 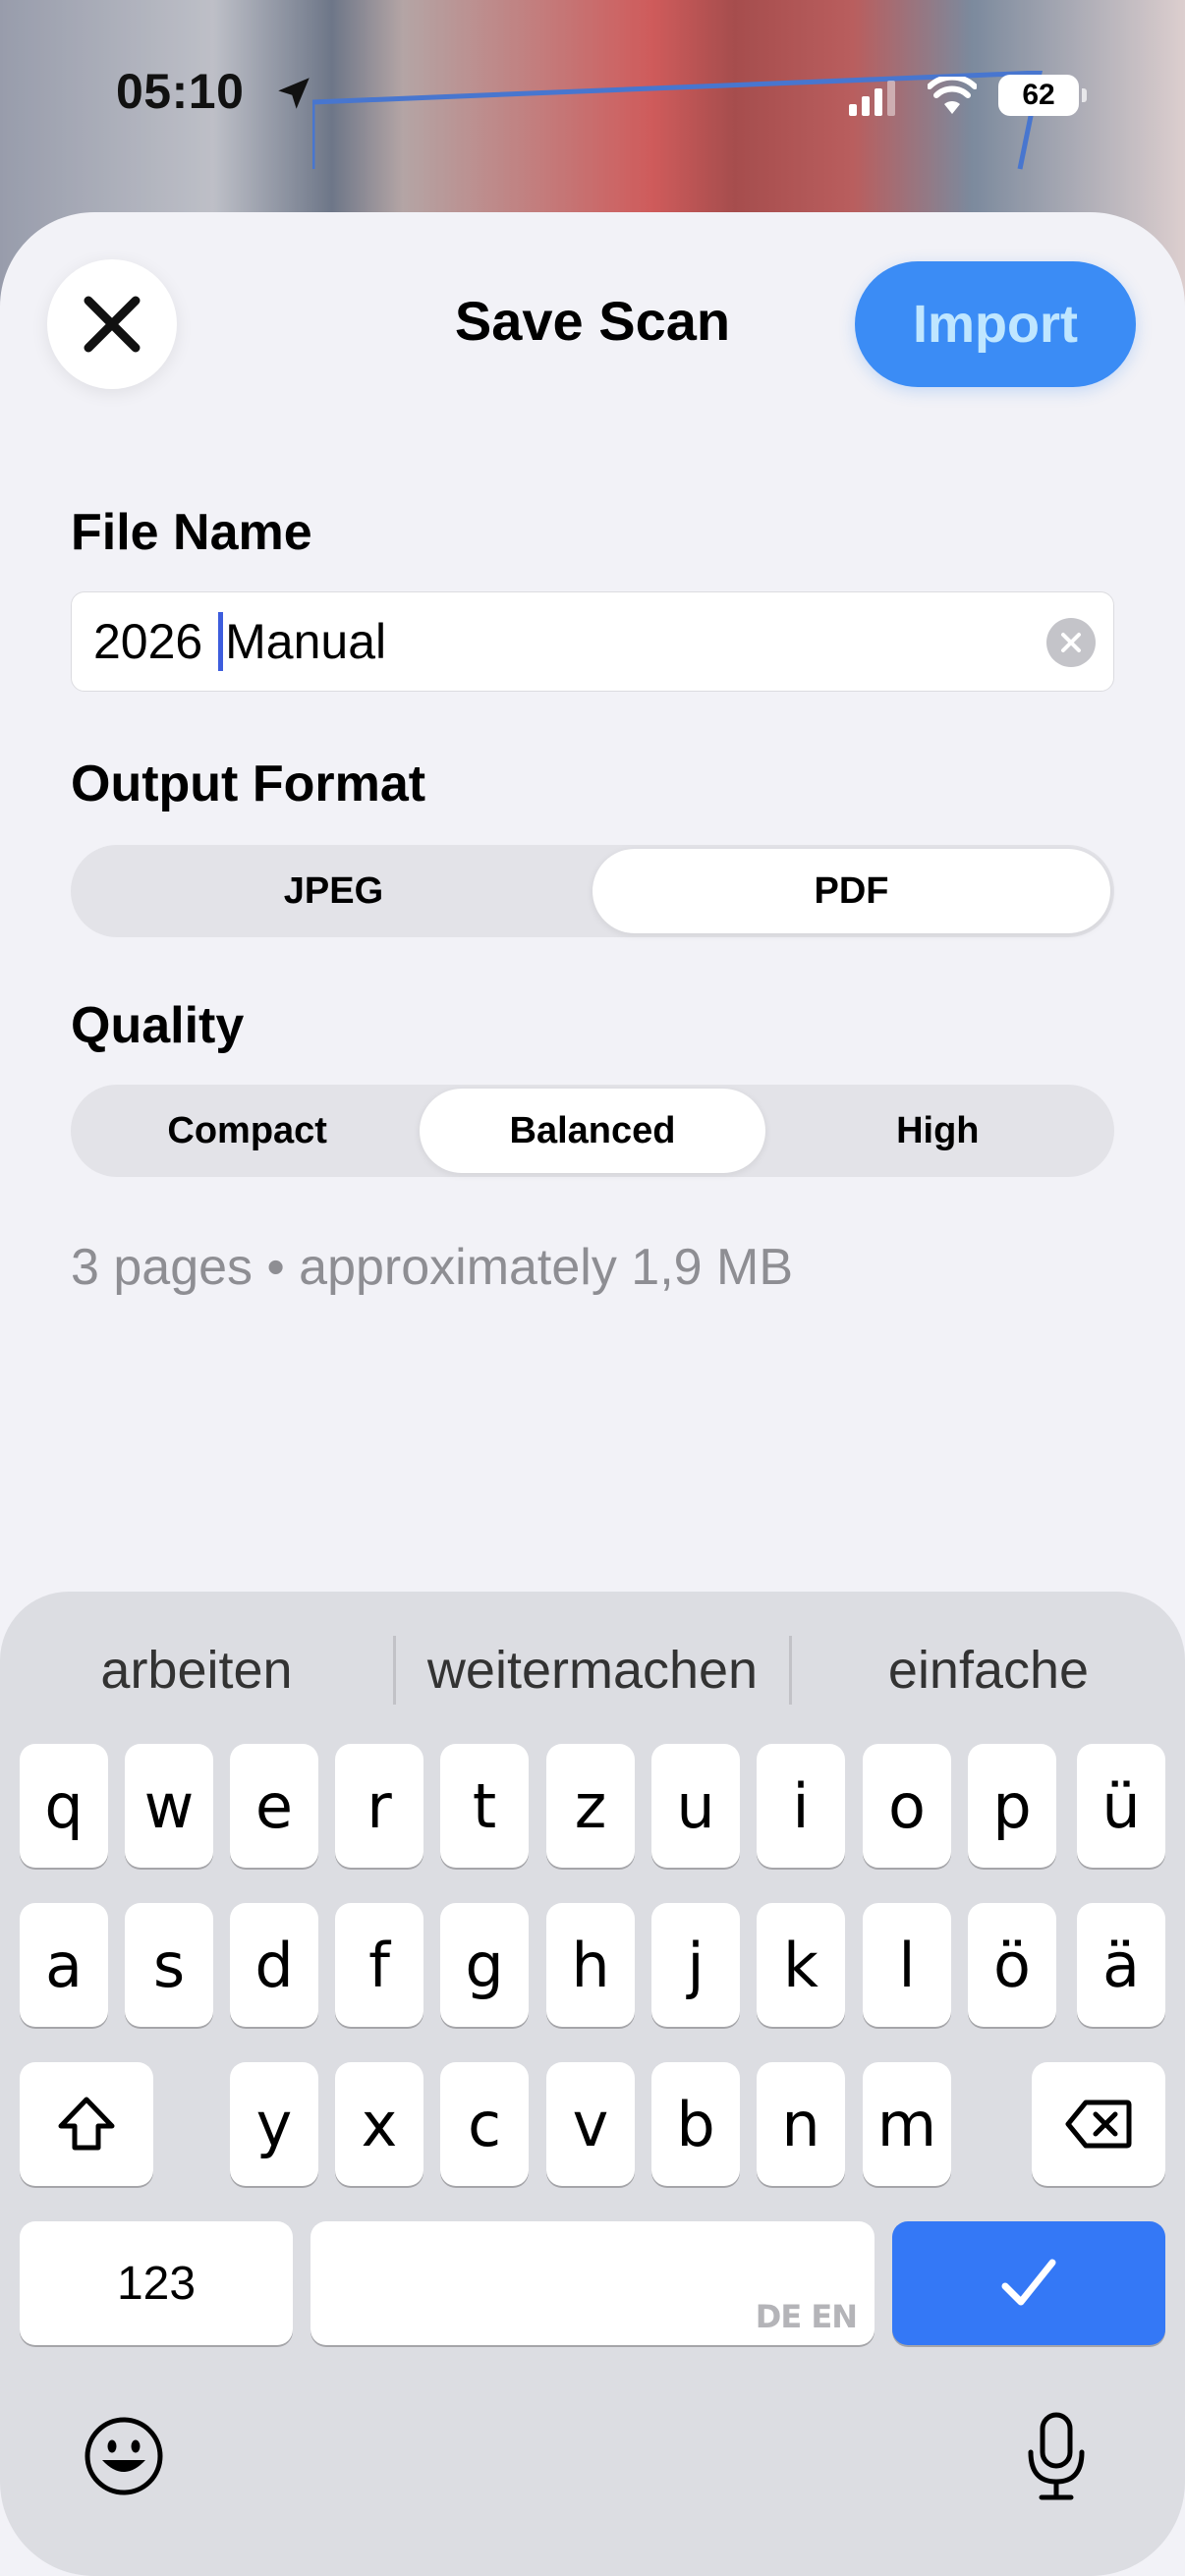 I want to click on status-time: 05:10, so click(x=181, y=91).